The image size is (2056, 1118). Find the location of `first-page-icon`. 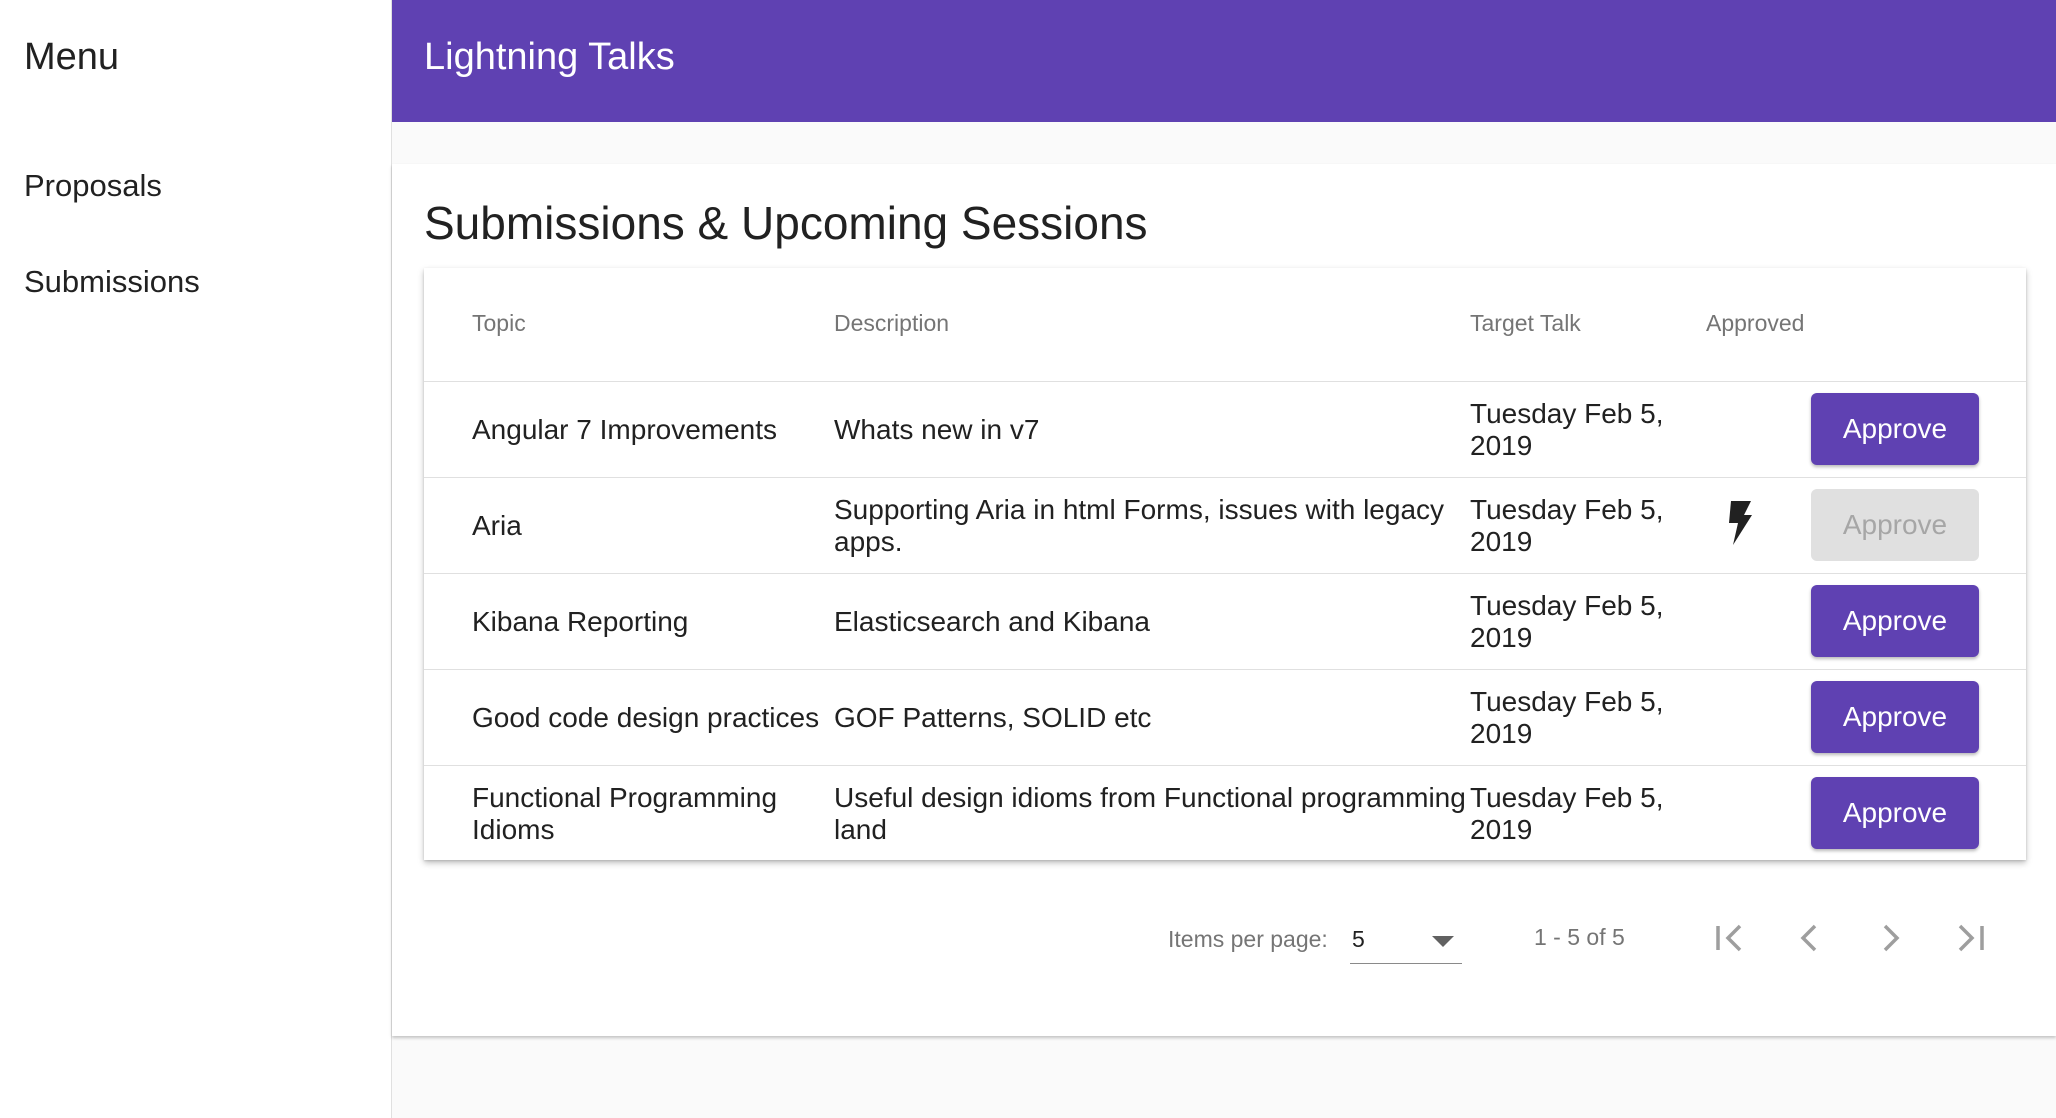

first-page-icon is located at coordinates (1730, 940).